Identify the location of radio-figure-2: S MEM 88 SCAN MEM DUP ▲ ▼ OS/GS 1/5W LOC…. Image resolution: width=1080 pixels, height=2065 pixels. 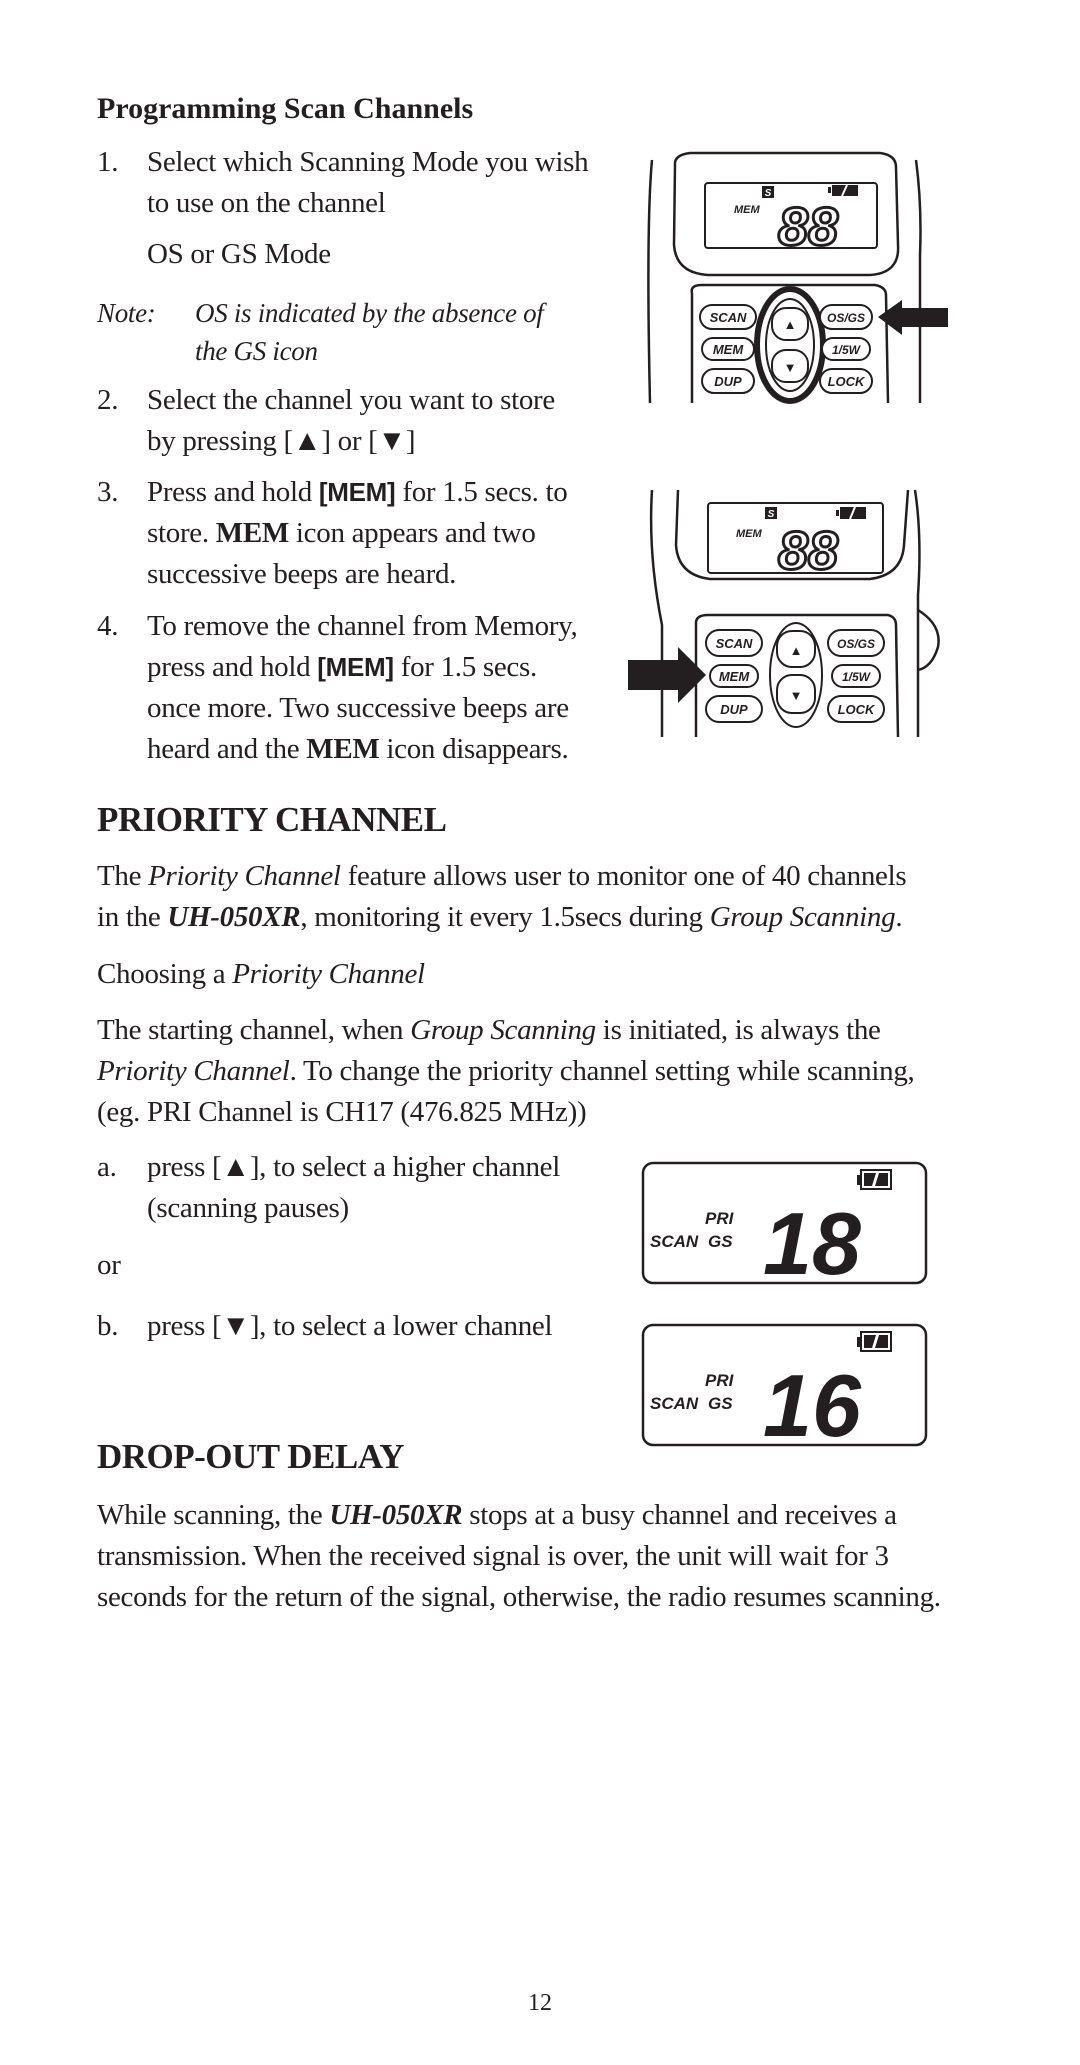
(784, 613).